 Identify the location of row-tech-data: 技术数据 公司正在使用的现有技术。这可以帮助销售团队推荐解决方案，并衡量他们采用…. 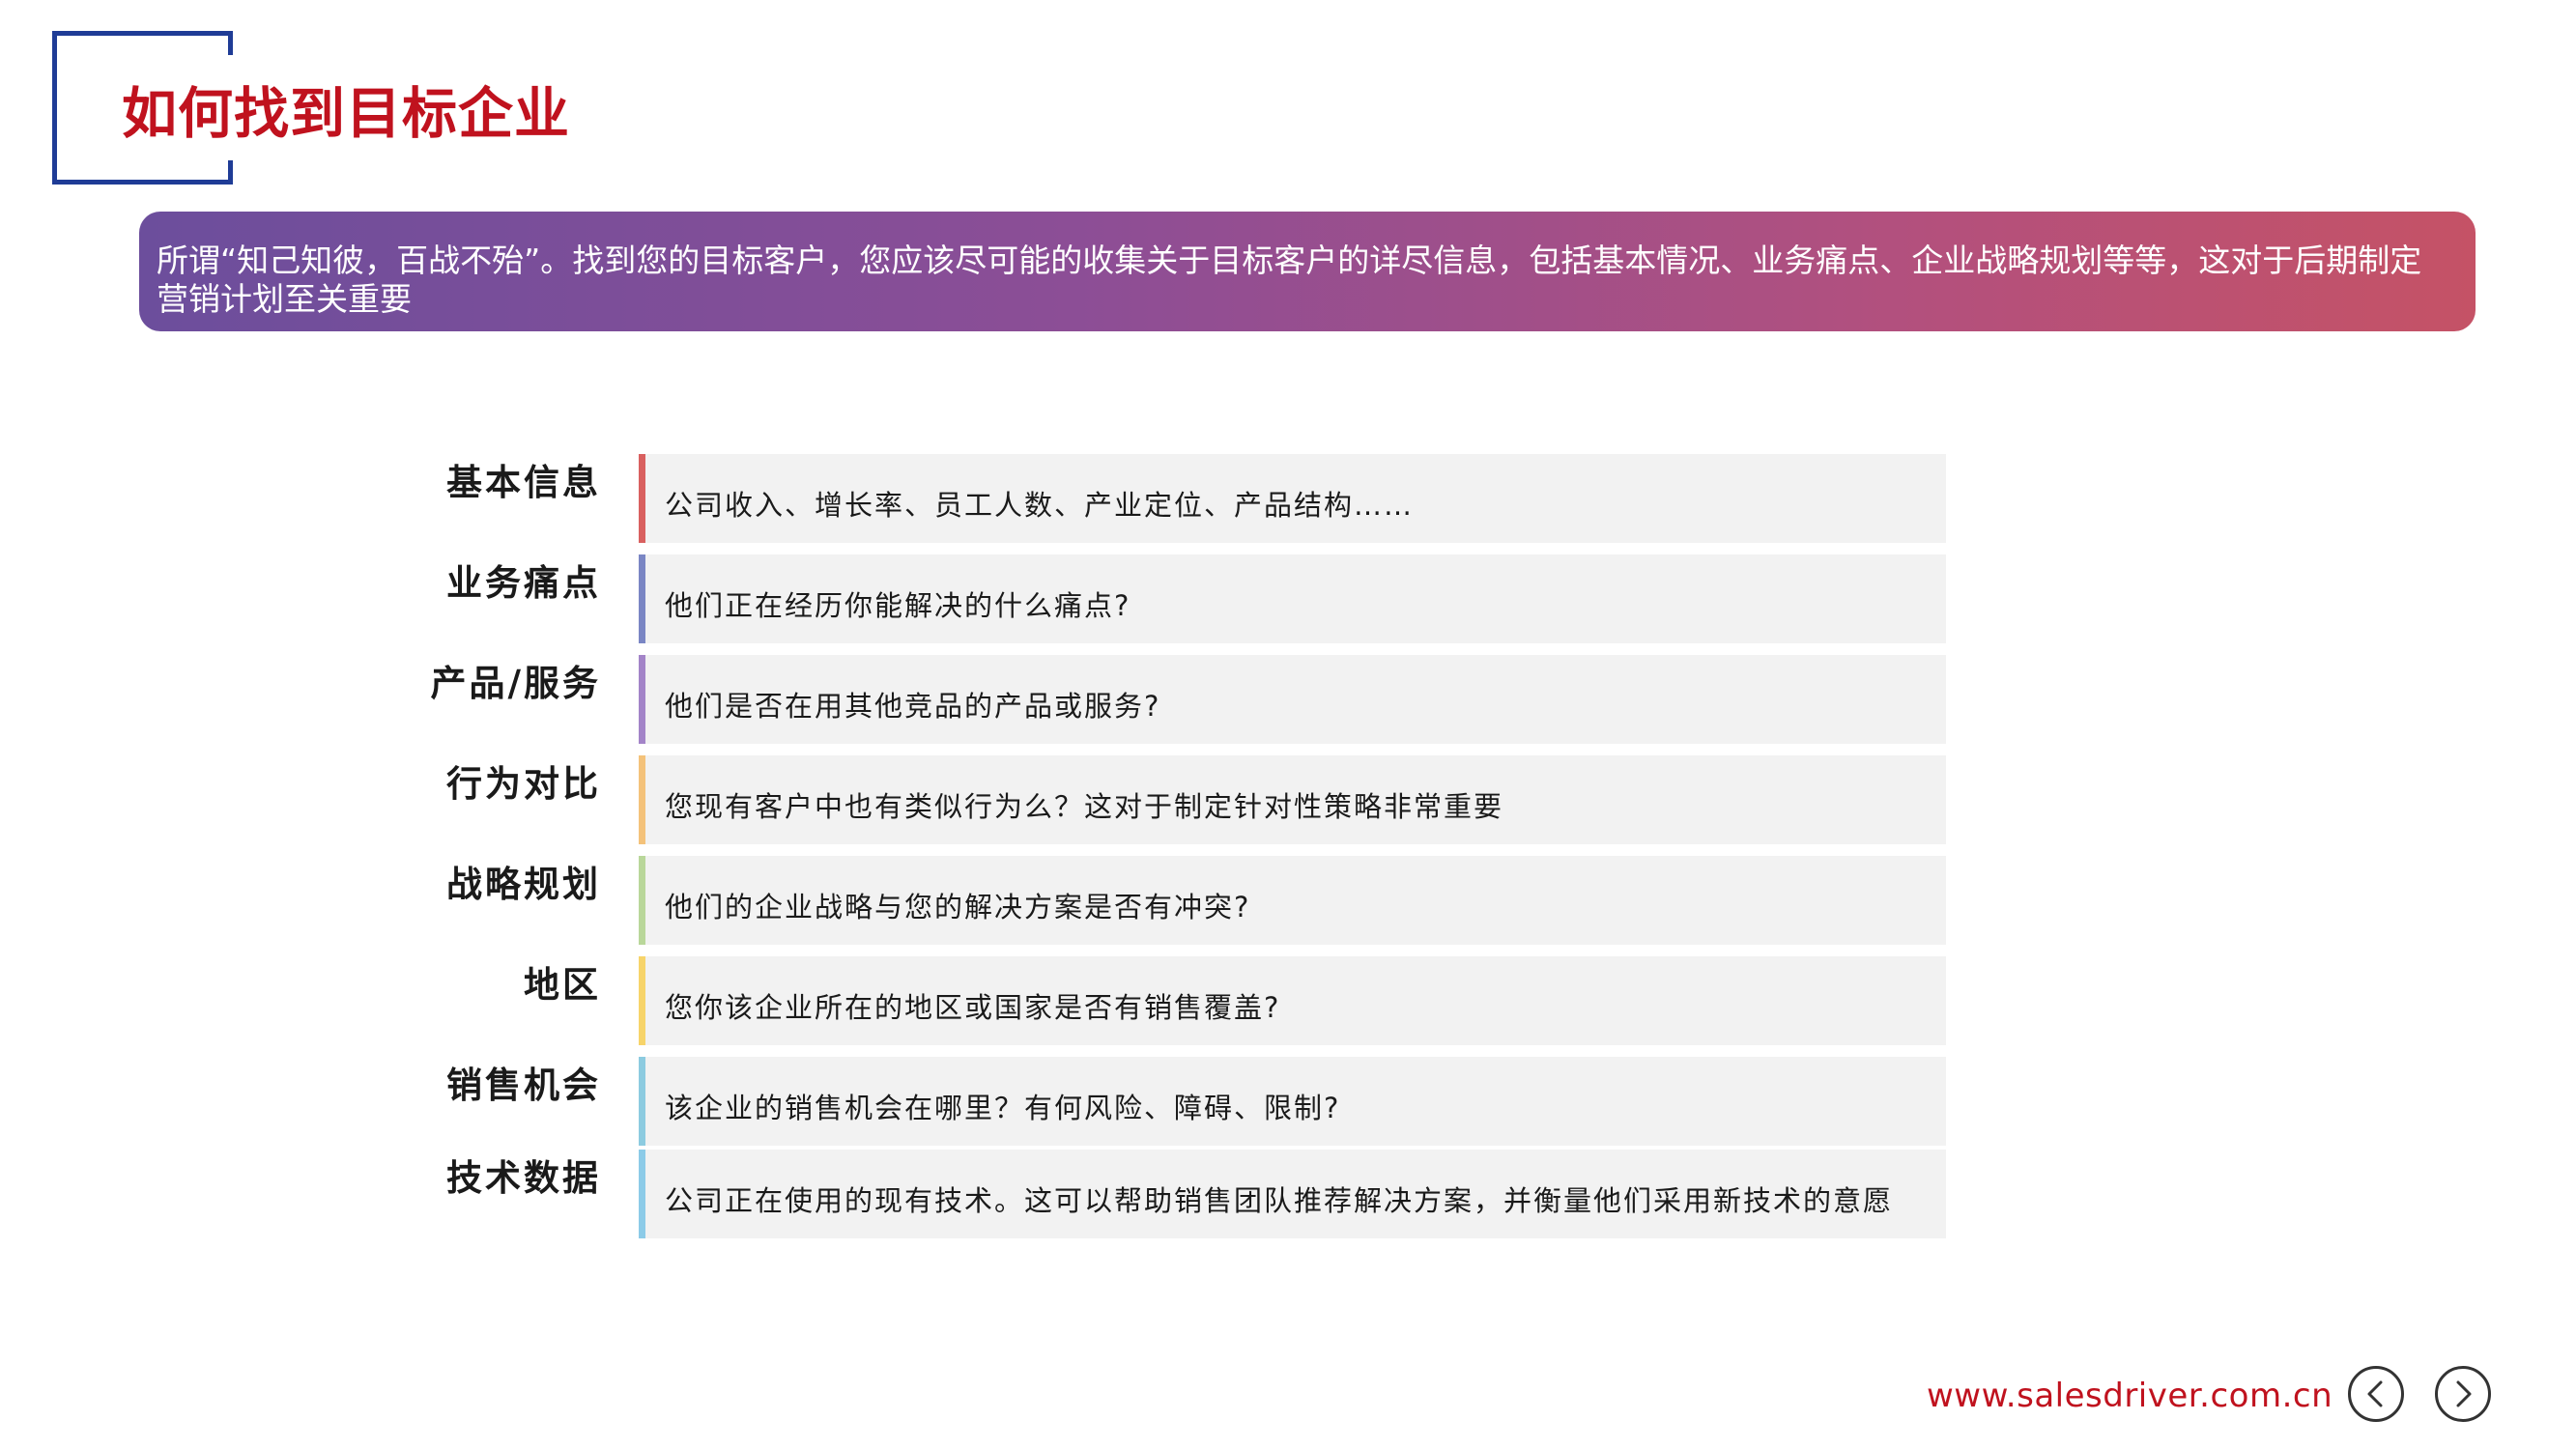
(976, 1194).